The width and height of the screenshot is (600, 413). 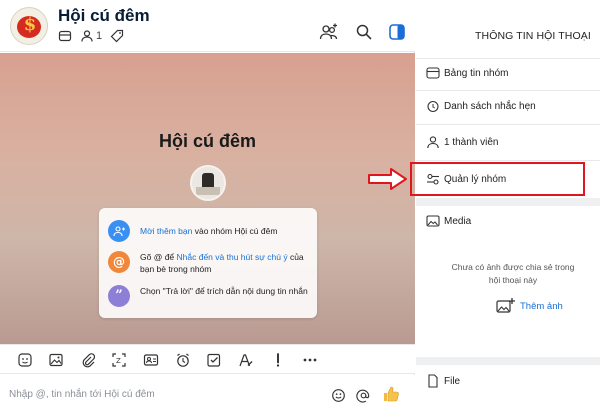 What do you see at coordinates (119, 231) in the screenshot?
I see `invite-friends-icon` at bounding box center [119, 231].